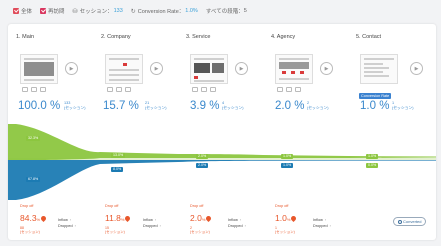  I want to click on dropoff-agency: Drop off 1.0% 1 (セッション), so click(286, 219).